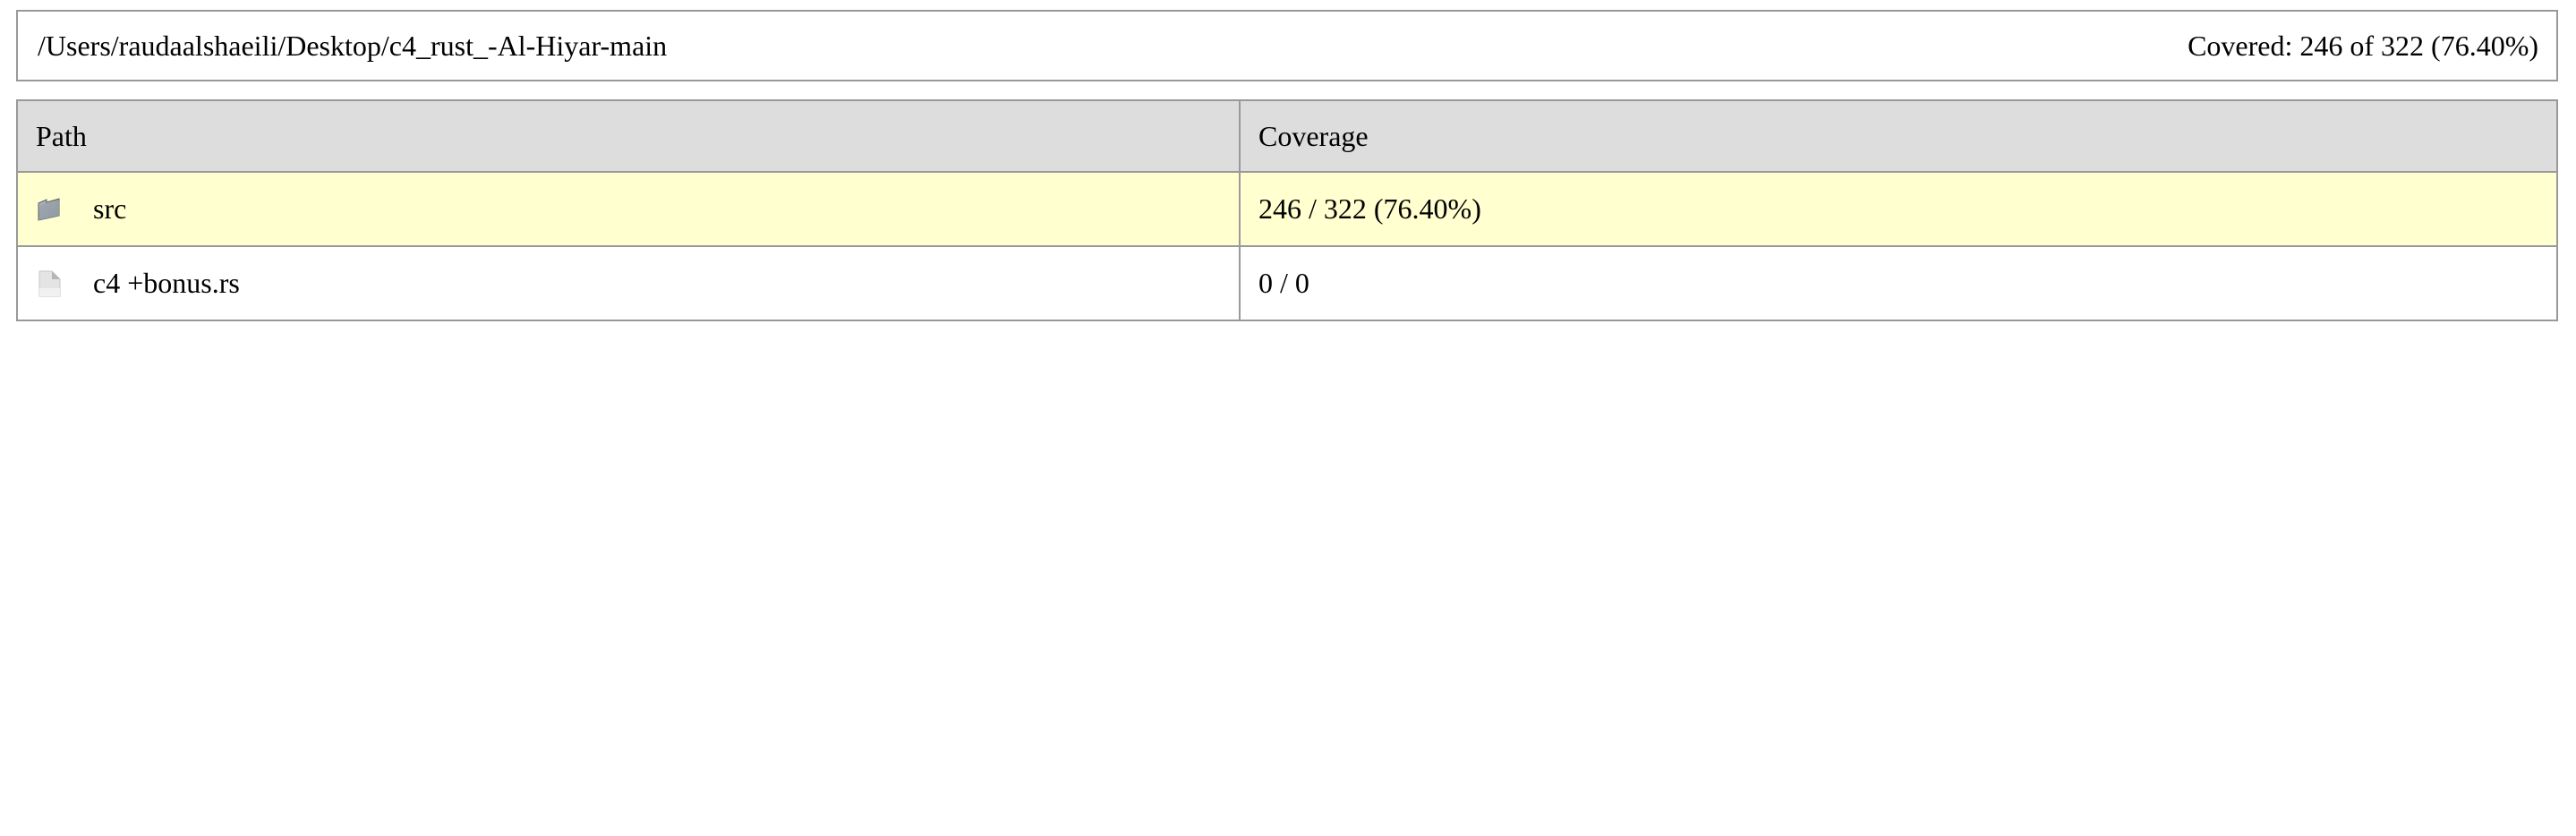  I want to click on folder-icon, so click(49, 209).